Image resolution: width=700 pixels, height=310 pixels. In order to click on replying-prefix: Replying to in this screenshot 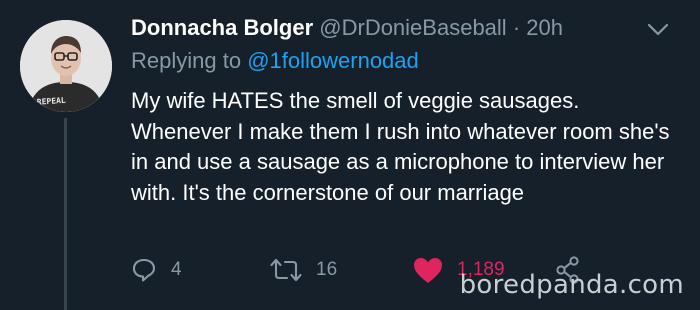, I will do `click(186, 60)`.